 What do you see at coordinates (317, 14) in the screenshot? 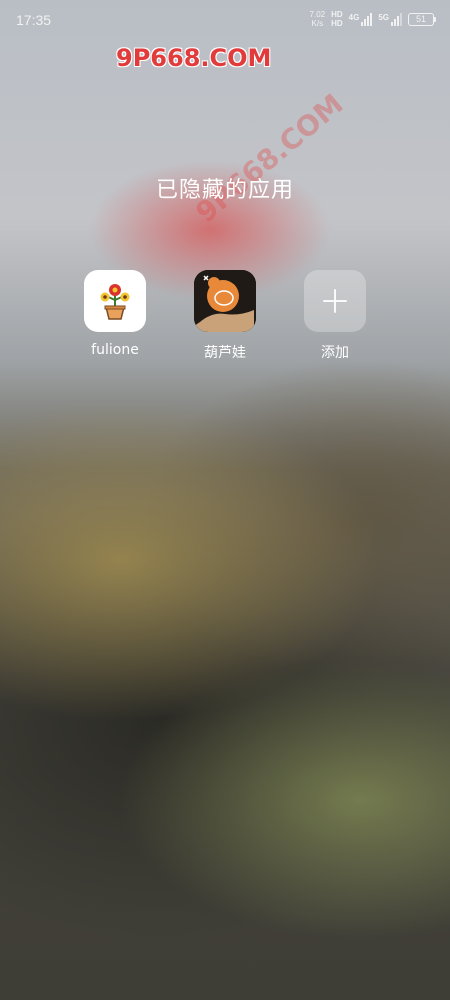
I see `network-speed-value: 7.02` at bounding box center [317, 14].